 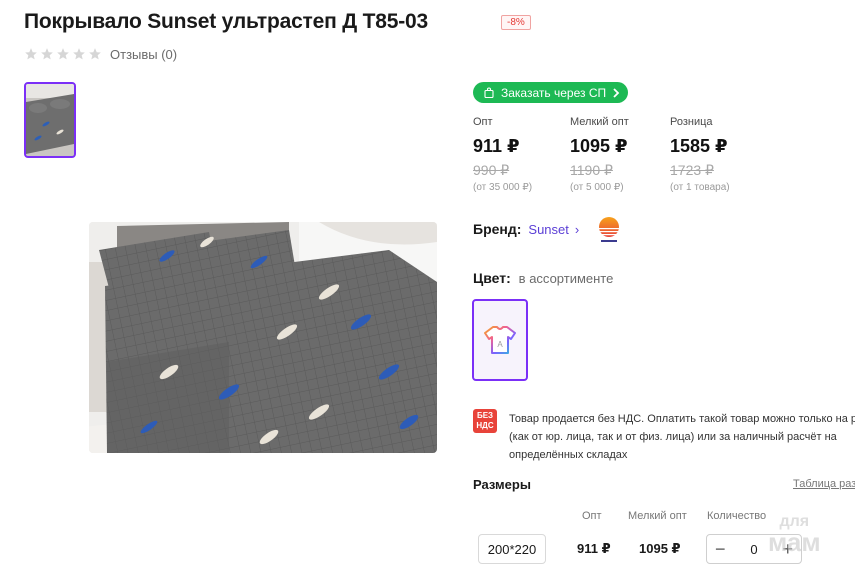 I want to click on price-condition: (от 1 товара), so click(x=700, y=187).